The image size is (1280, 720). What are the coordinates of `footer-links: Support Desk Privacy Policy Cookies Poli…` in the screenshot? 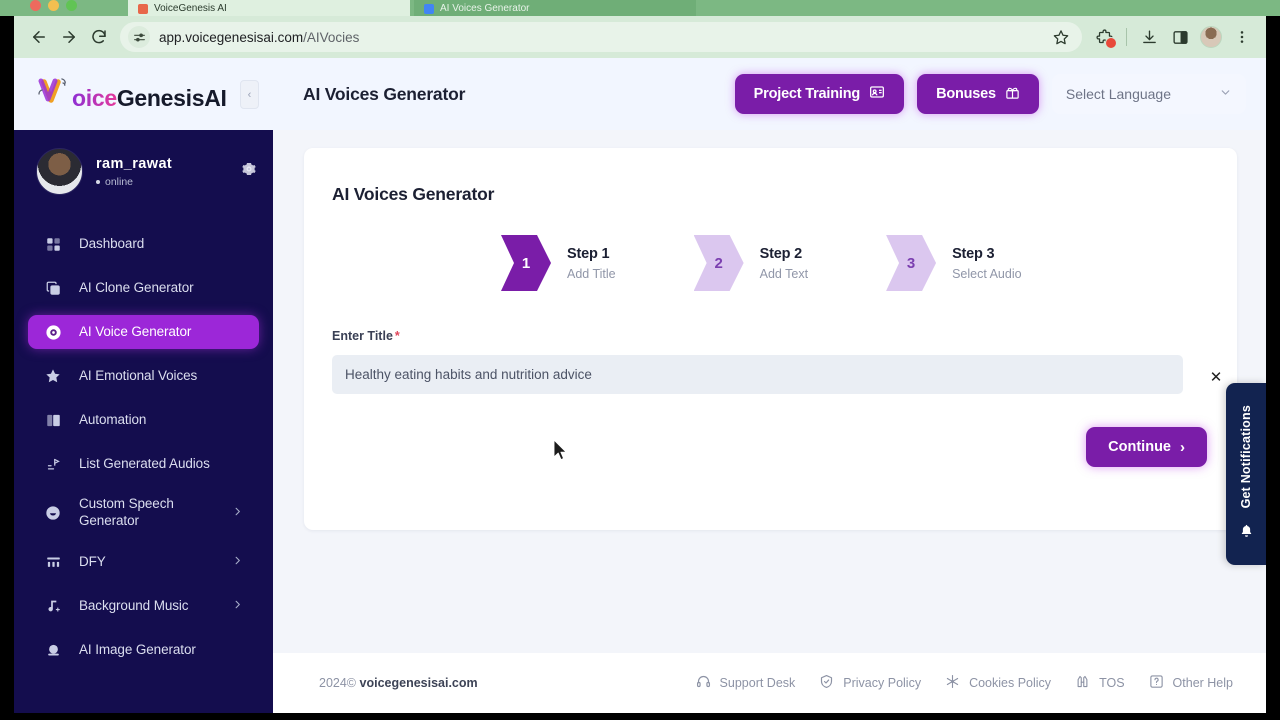 It's located at (981, 683).